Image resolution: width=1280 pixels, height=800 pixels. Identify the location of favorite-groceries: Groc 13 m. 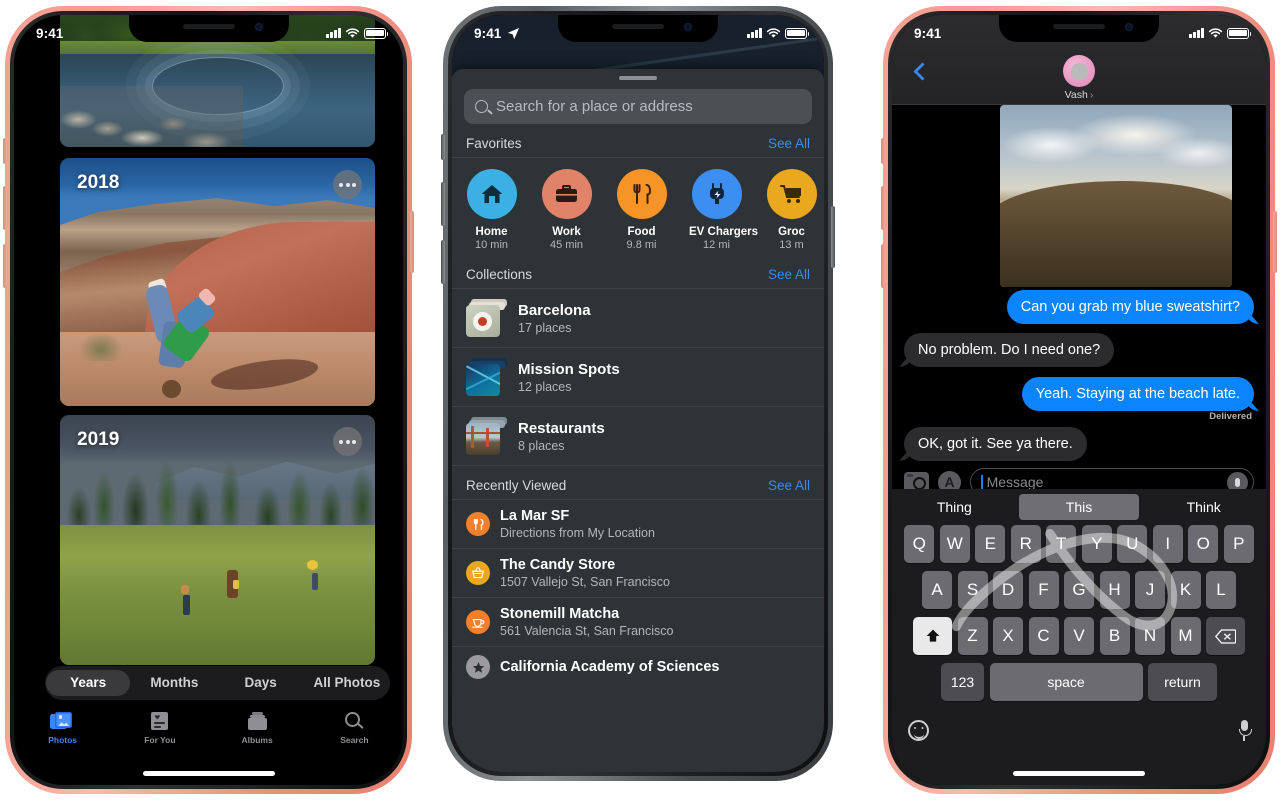
(791, 210).